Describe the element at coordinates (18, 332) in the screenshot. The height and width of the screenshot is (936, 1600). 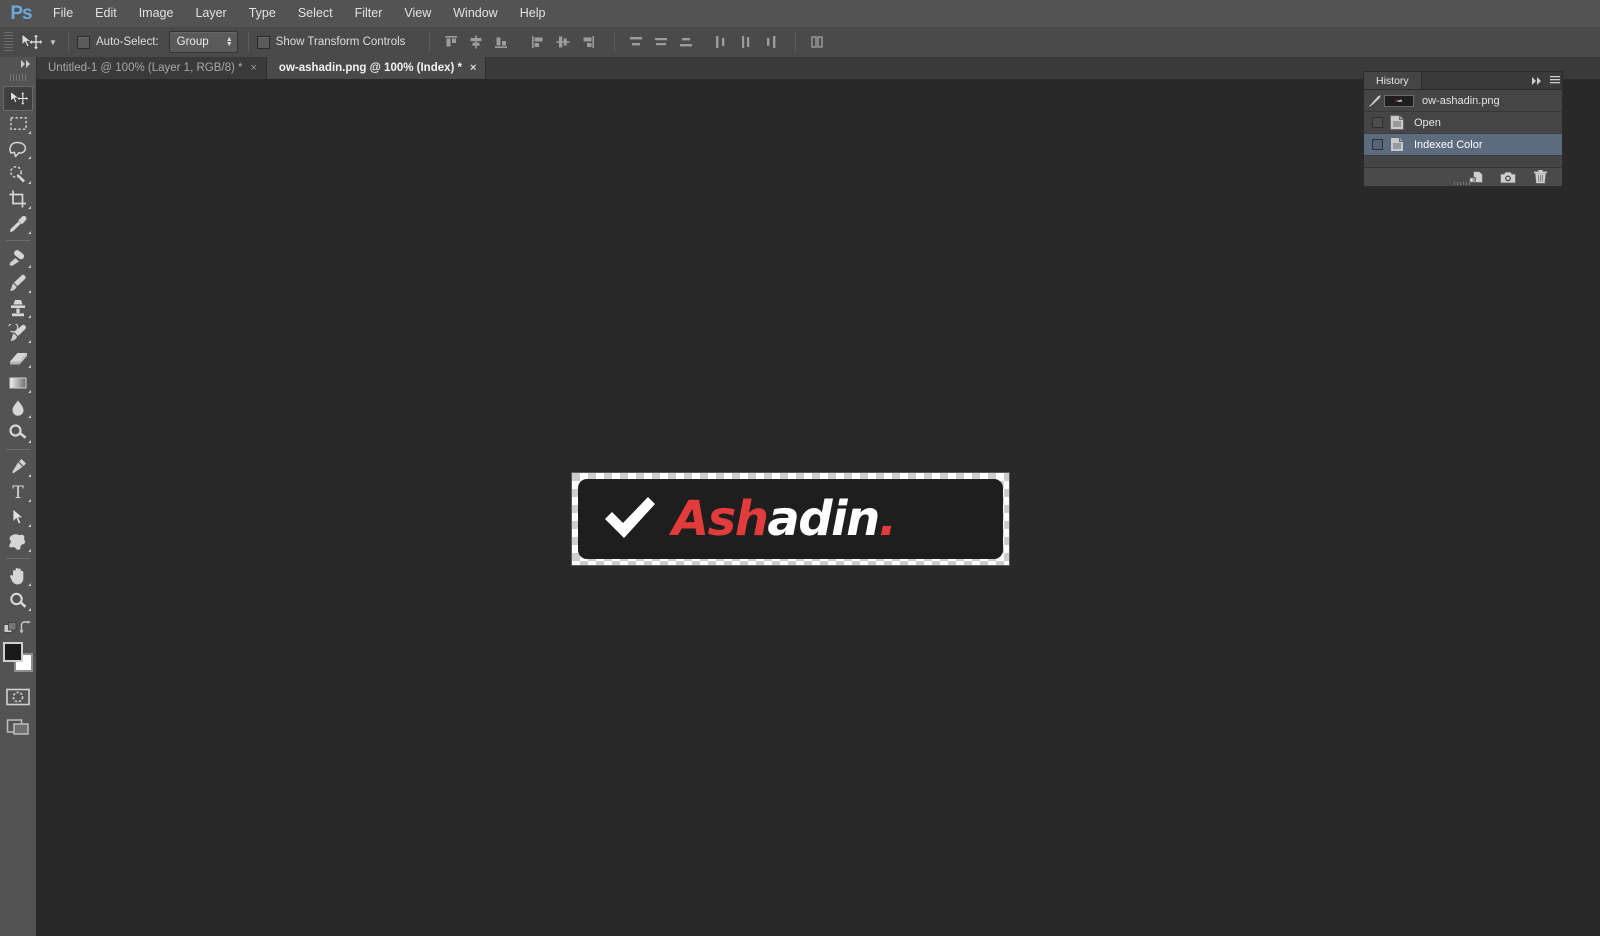
I see `tool-history-brush` at that location.